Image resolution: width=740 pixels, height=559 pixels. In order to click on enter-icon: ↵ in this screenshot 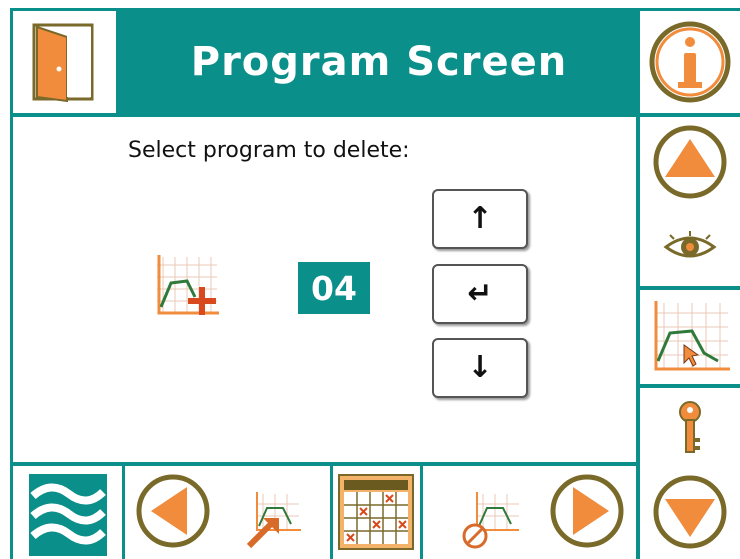, I will do `click(480, 293)`.